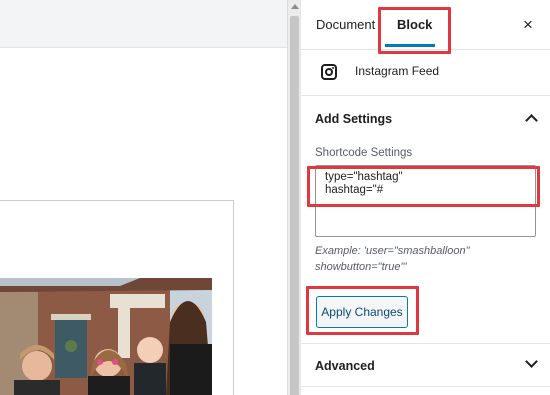  What do you see at coordinates (329, 72) in the screenshot?
I see `instagram-icon` at bounding box center [329, 72].